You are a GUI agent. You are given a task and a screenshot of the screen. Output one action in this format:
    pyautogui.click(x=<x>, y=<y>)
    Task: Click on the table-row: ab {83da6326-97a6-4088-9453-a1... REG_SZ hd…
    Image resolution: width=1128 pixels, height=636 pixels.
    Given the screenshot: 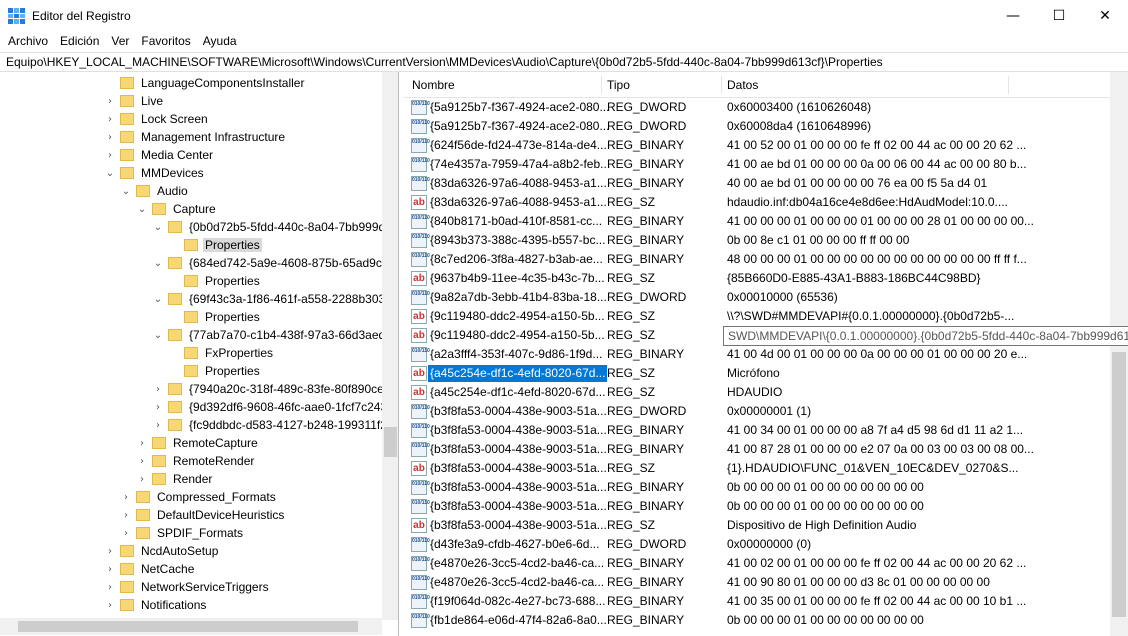 What is the action you would take?
    pyautogui.click(x=757, y=202)
    